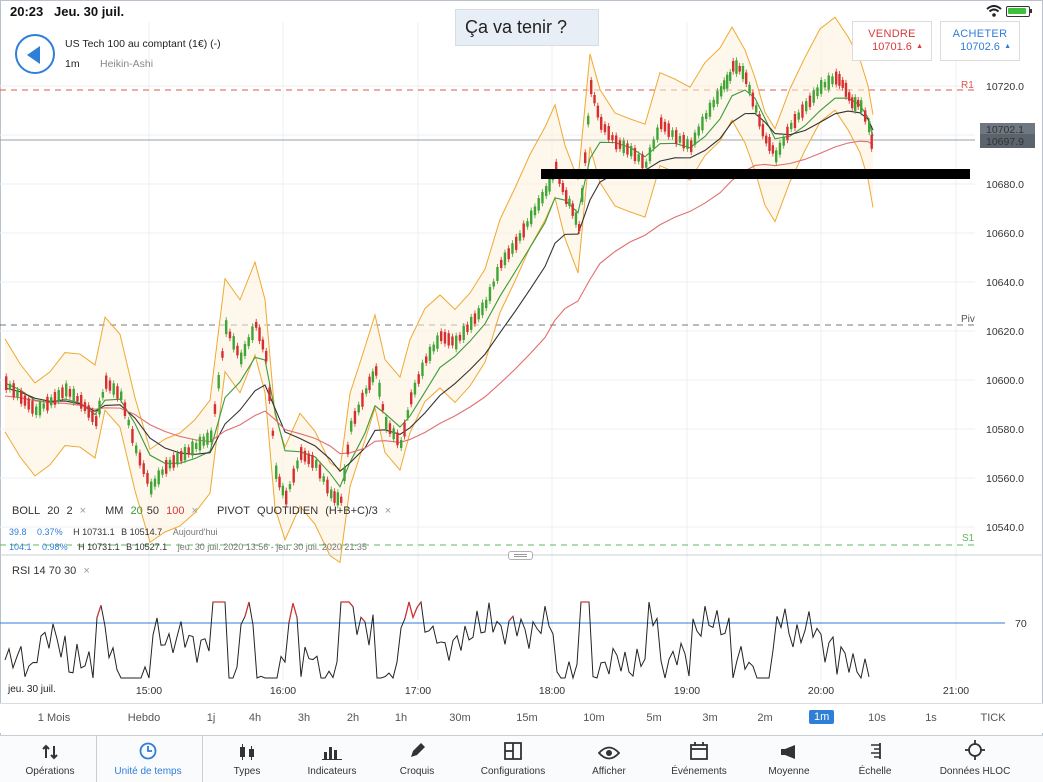  I want to click on timeframe-option: 30m, so click(460, 718).